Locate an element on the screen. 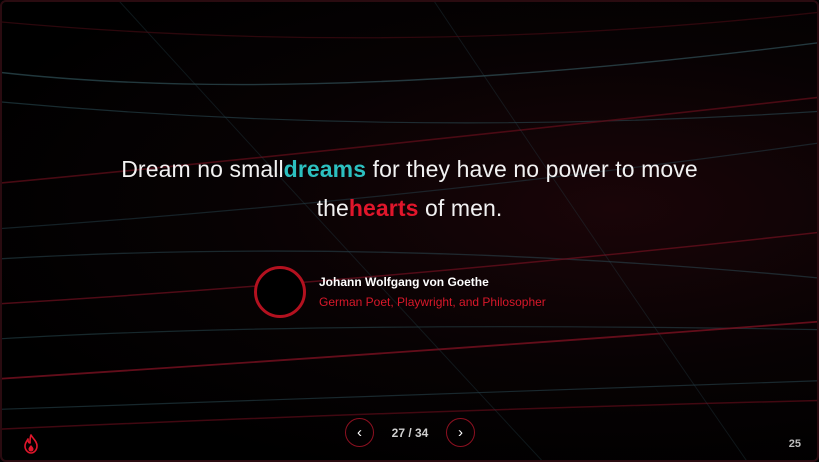 This screenshot has height=462, width=819. quote-line-2: thehearts of men. is located at coordinates (409, 208).